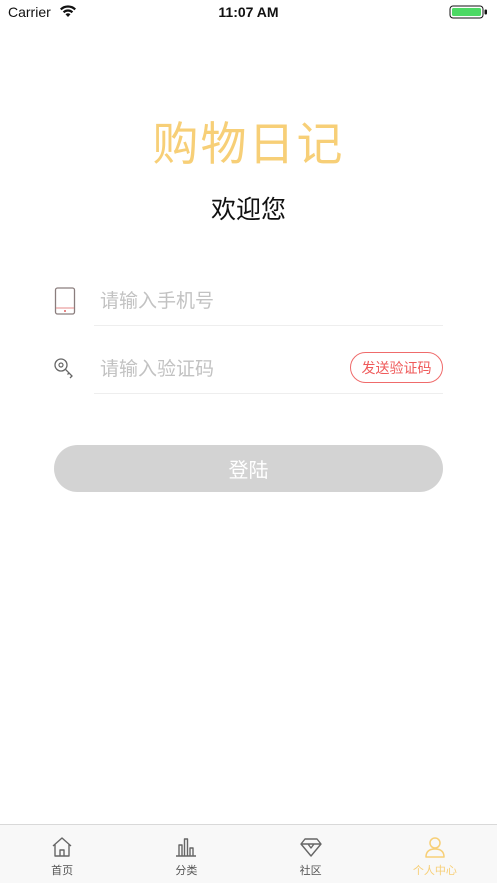 The width and height of the screenshot is (497, 883). What do you see at coordinates (268, 393) in the screenshot?
I see `code-divider` at bounding box center [268, 393].